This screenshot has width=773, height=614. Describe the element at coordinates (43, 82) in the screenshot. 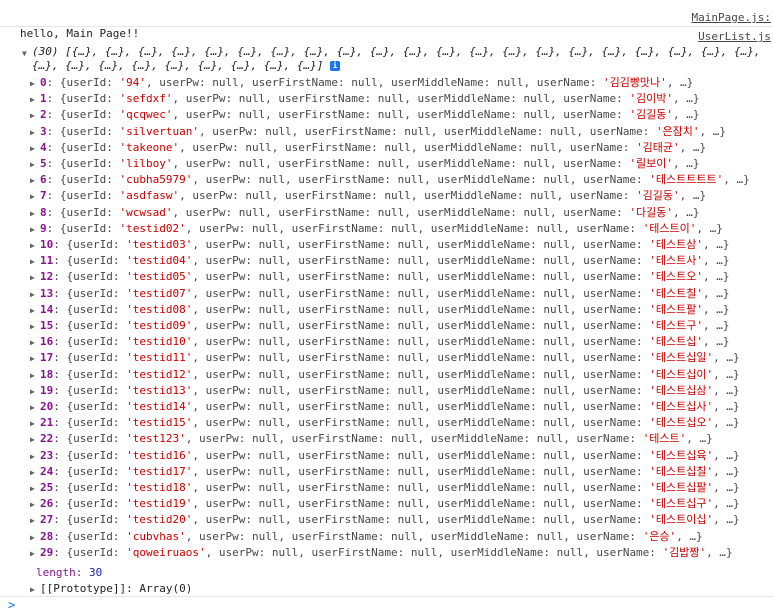

I see `item-index: 0` at that location.